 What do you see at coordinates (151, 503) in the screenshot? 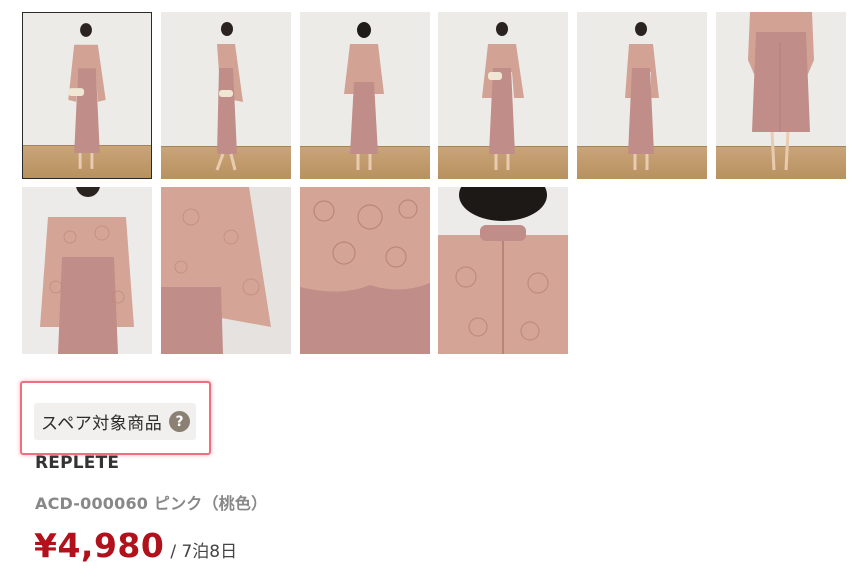
I see `product-code-color: ACD-000060 ピンク（桃色）` at bounding box center [151, 503].